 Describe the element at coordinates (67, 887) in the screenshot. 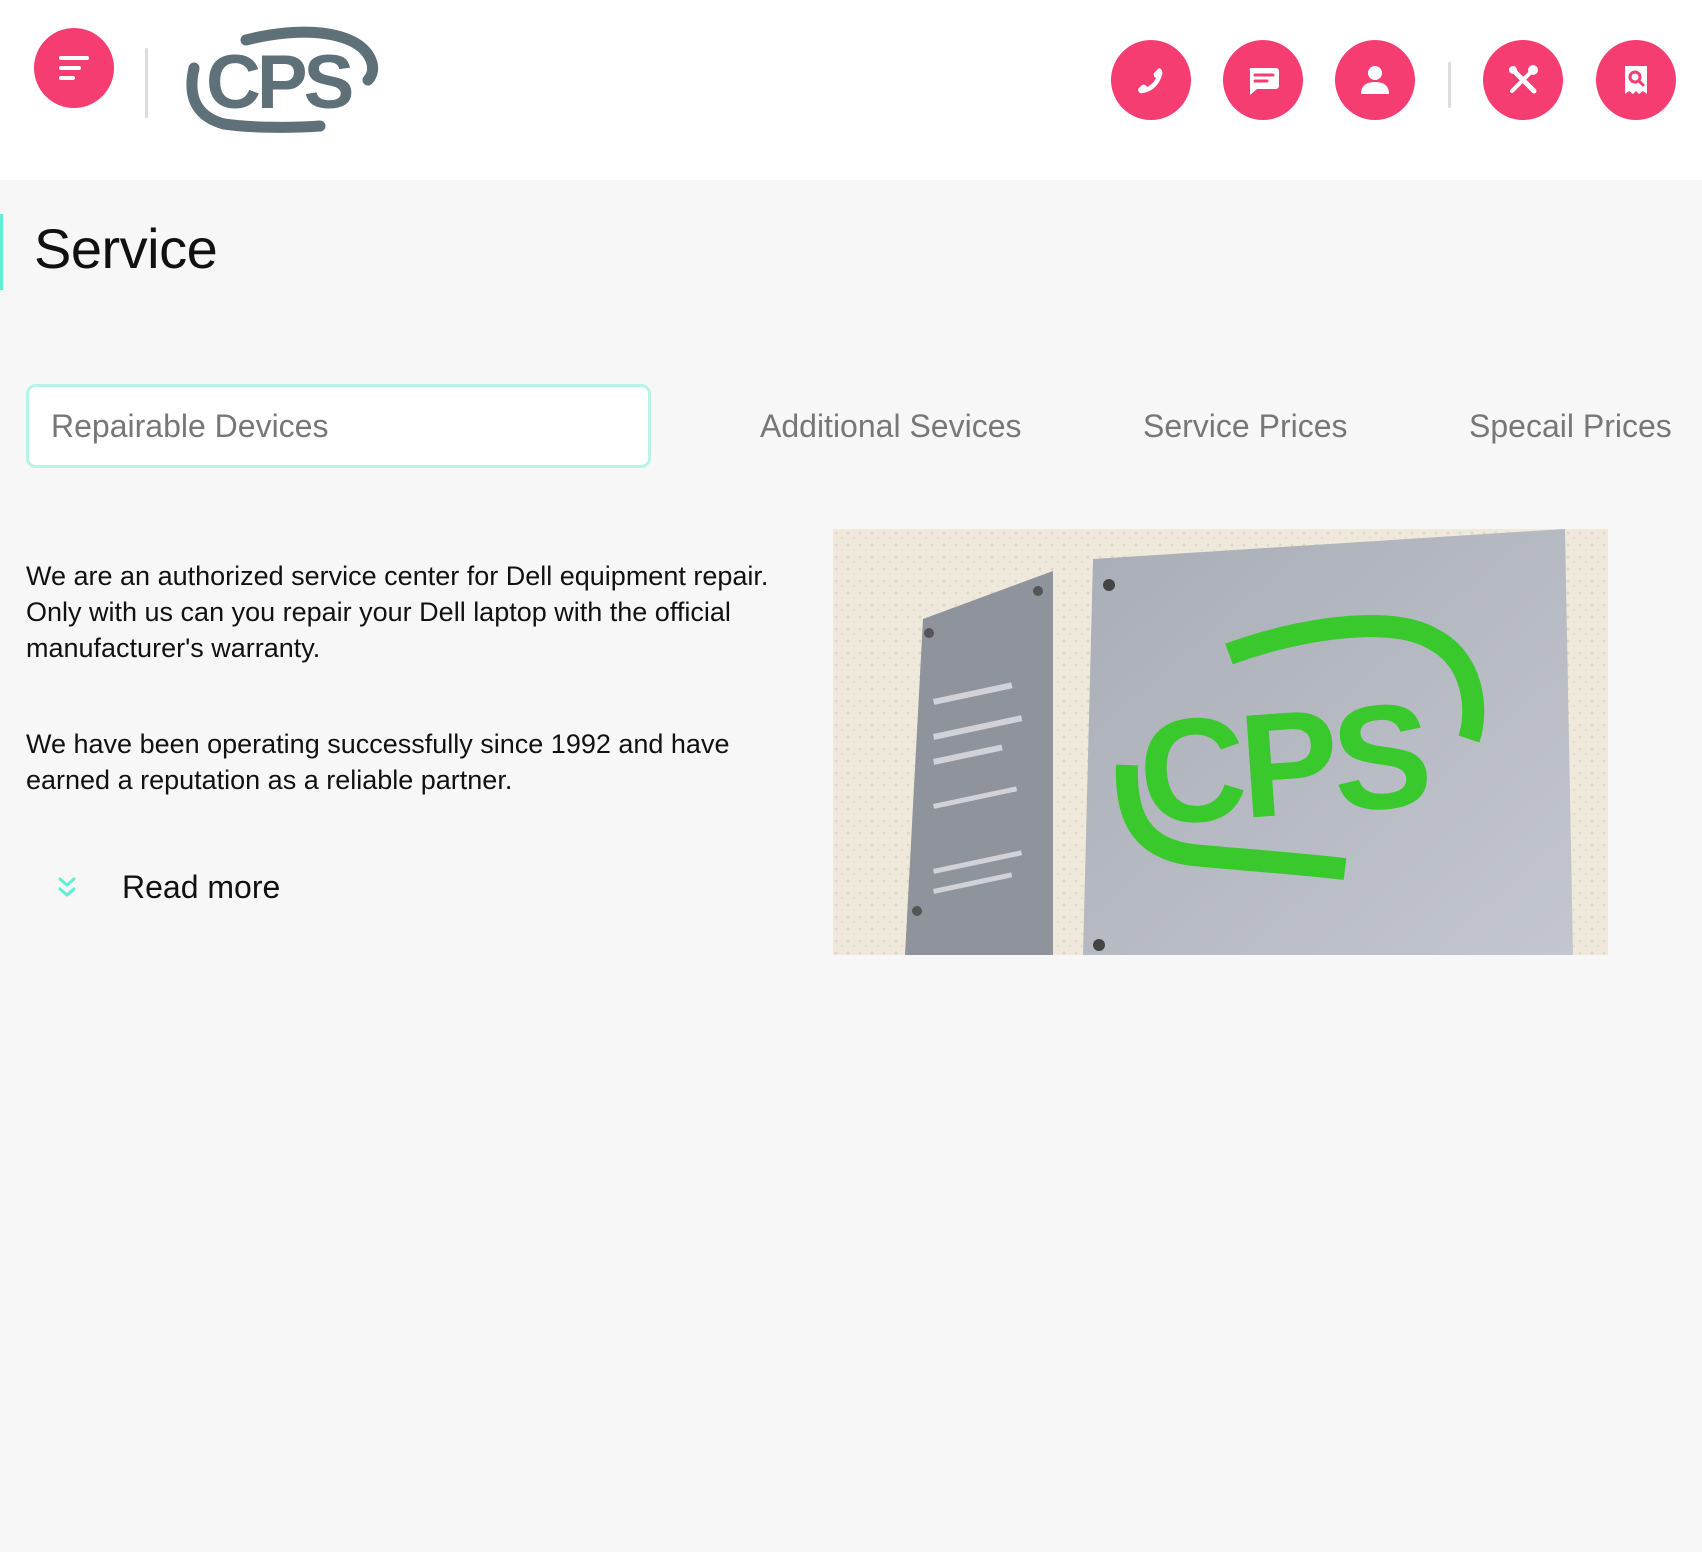

I see `chevron-double-down-icon` at that location.